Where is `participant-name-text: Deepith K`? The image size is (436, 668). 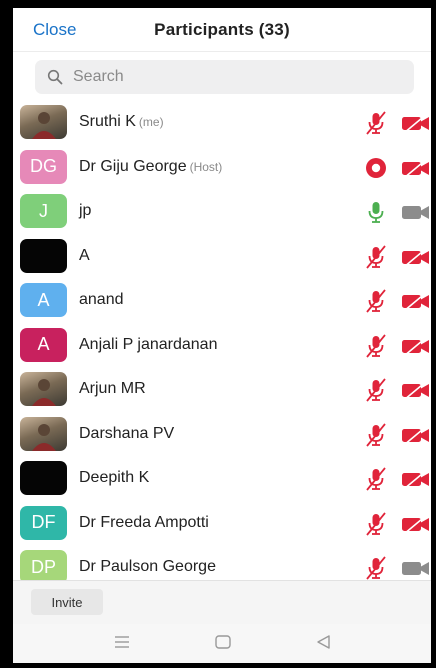
participant-name-text: Deepith K is located at coordinates (114, 478).